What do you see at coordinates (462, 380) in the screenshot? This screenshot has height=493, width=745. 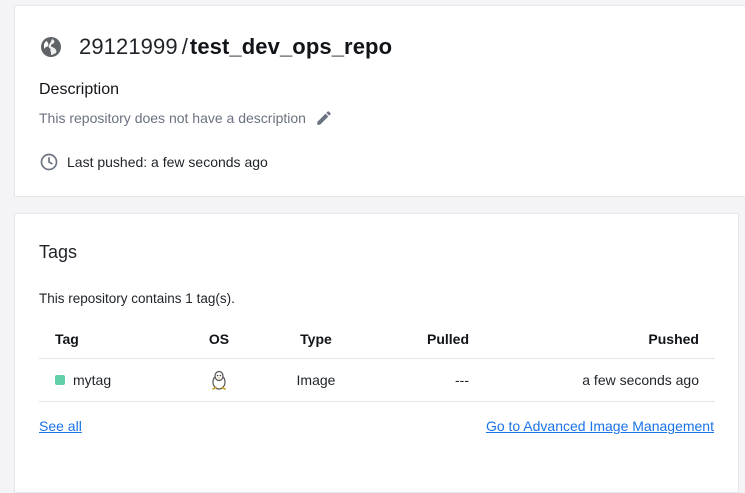 I see `pulled-cell: ---` at bounding box center [462, 380].